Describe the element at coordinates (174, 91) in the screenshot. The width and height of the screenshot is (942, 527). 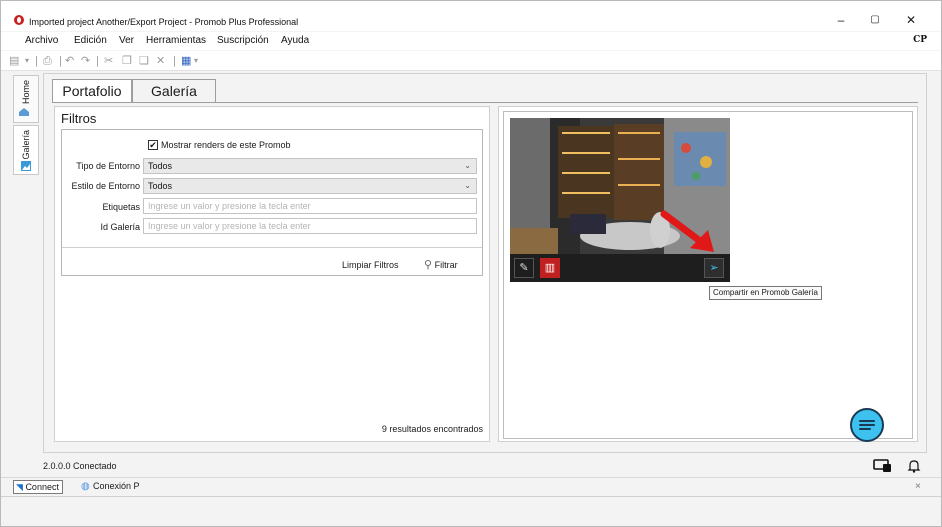
I see `tab-galeria: Galería` at that location.